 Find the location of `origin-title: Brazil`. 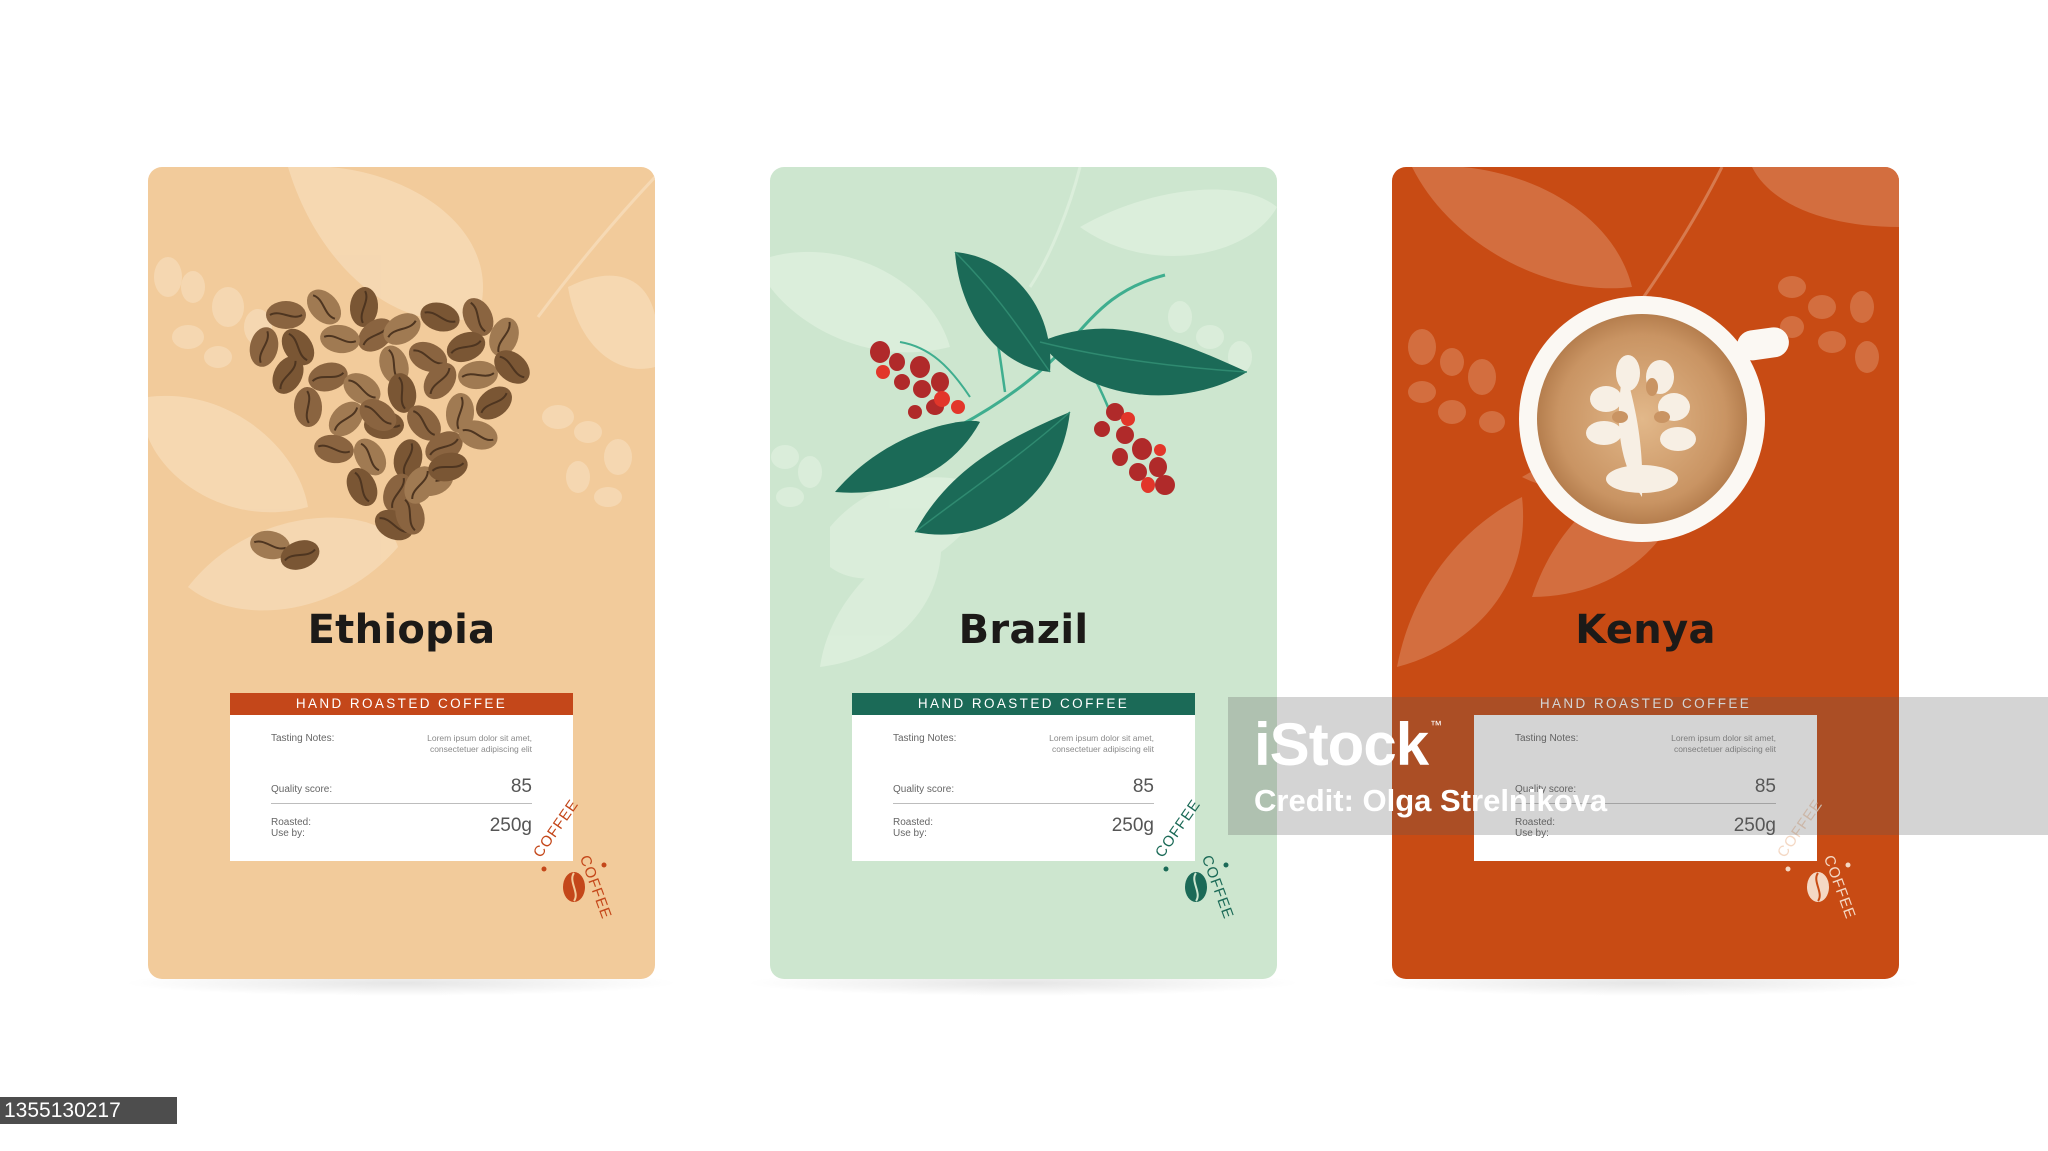

origin-title: Brazil is located at coordinates (1023, 630).